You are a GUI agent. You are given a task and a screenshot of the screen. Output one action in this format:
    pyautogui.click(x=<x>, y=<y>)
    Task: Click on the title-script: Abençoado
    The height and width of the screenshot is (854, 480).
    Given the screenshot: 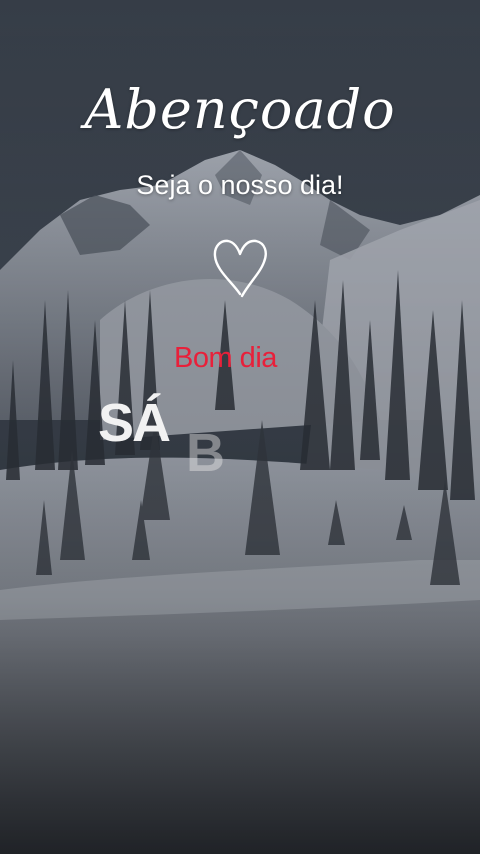 What is the action you would take?
    pyautogui.click(x=240, y=109)
    